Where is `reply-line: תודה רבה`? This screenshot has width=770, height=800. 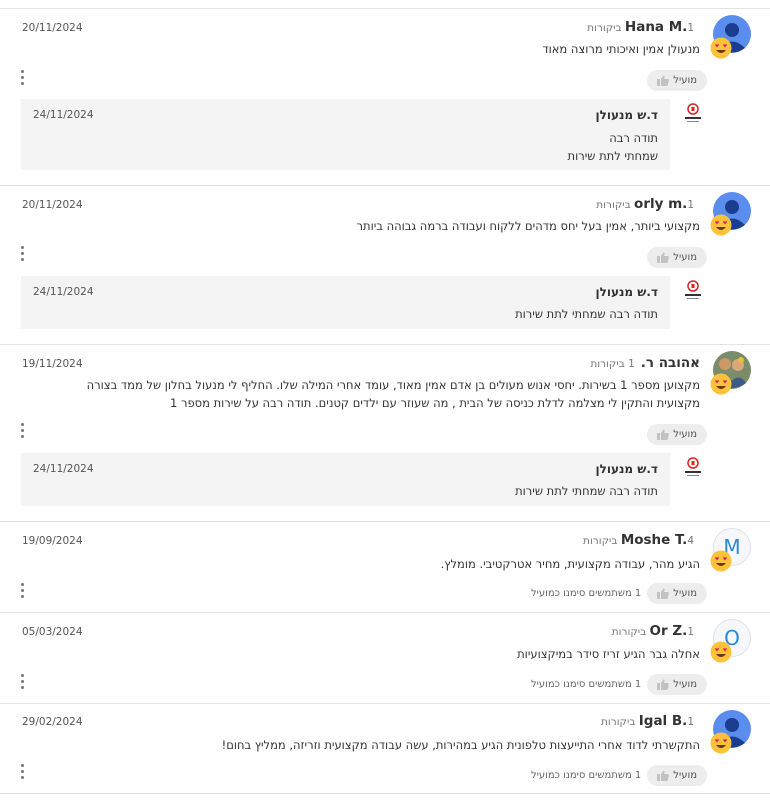
reply-line: תודה רבה is located at coordinates (633, 138).